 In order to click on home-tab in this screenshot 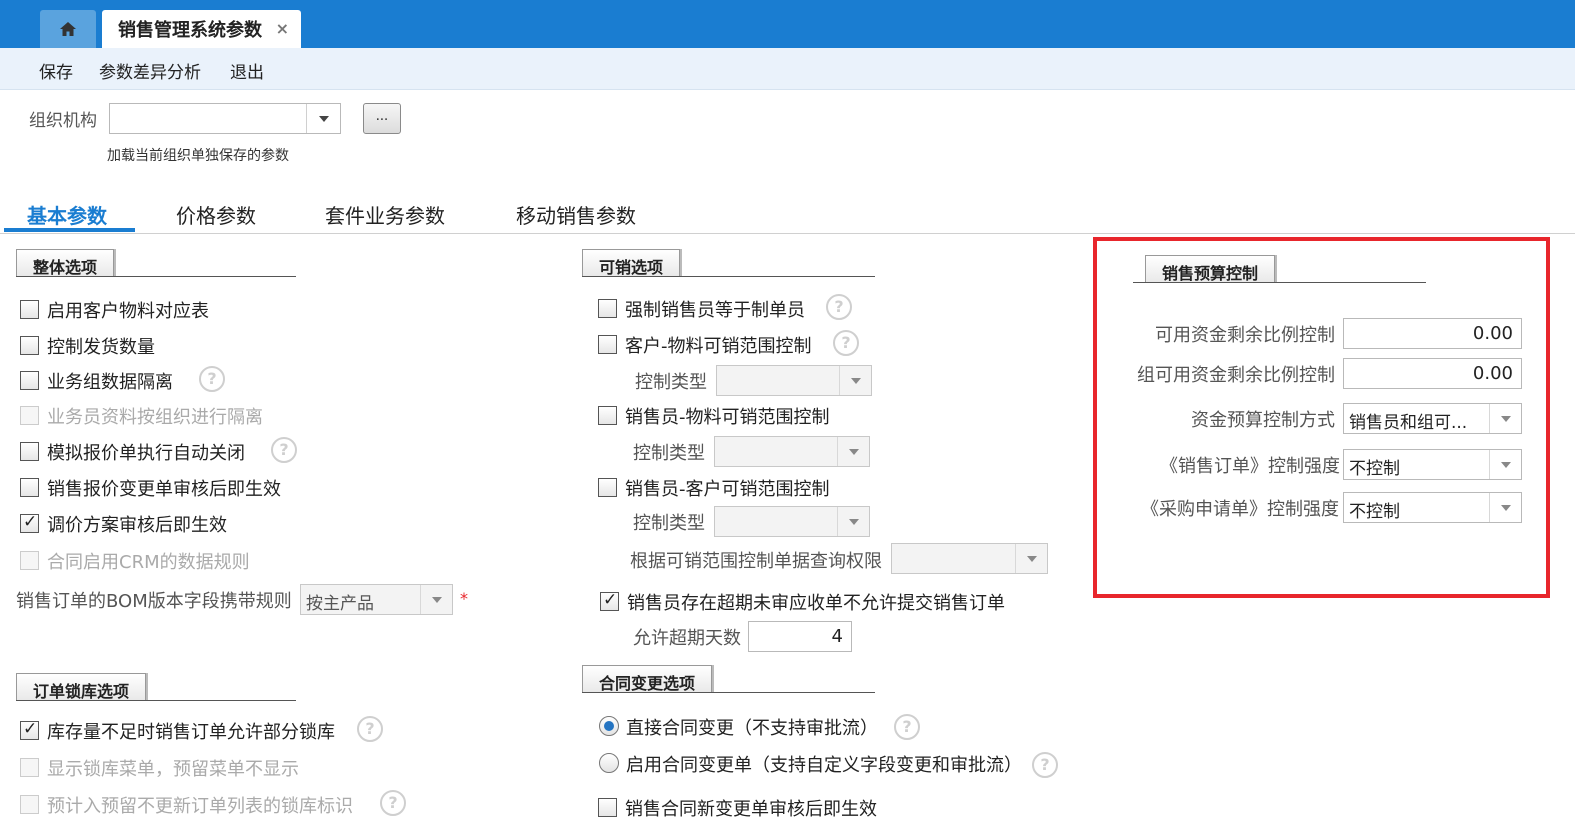, I will do `click(68, 29)`.